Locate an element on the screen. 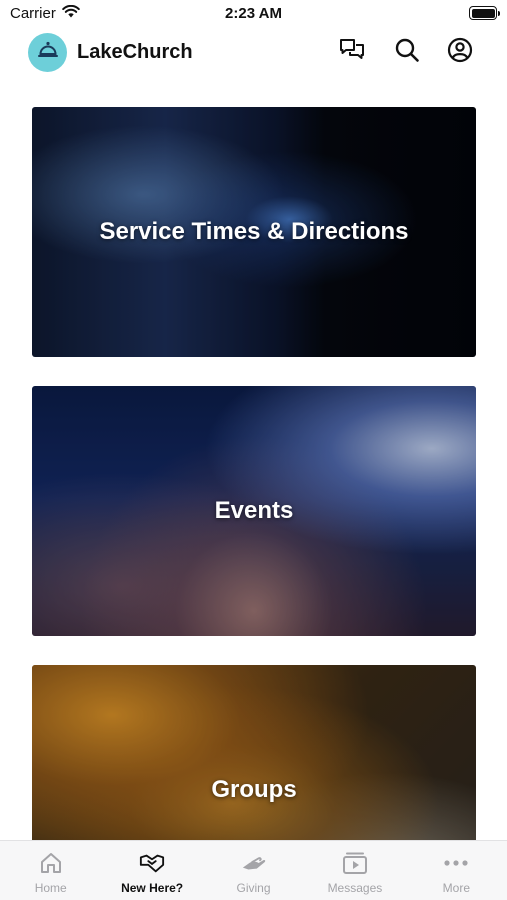 Image resolution: width=507 pixels, height=900 pixels. profile-button is located at coordinates (460, 52).